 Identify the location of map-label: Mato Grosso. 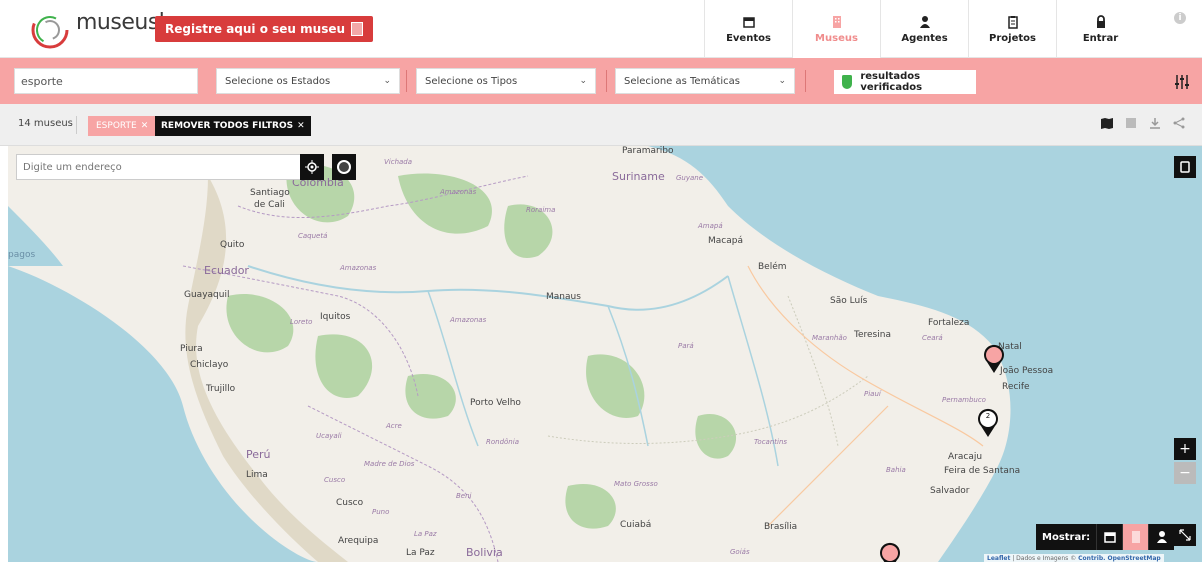
(636, 484).